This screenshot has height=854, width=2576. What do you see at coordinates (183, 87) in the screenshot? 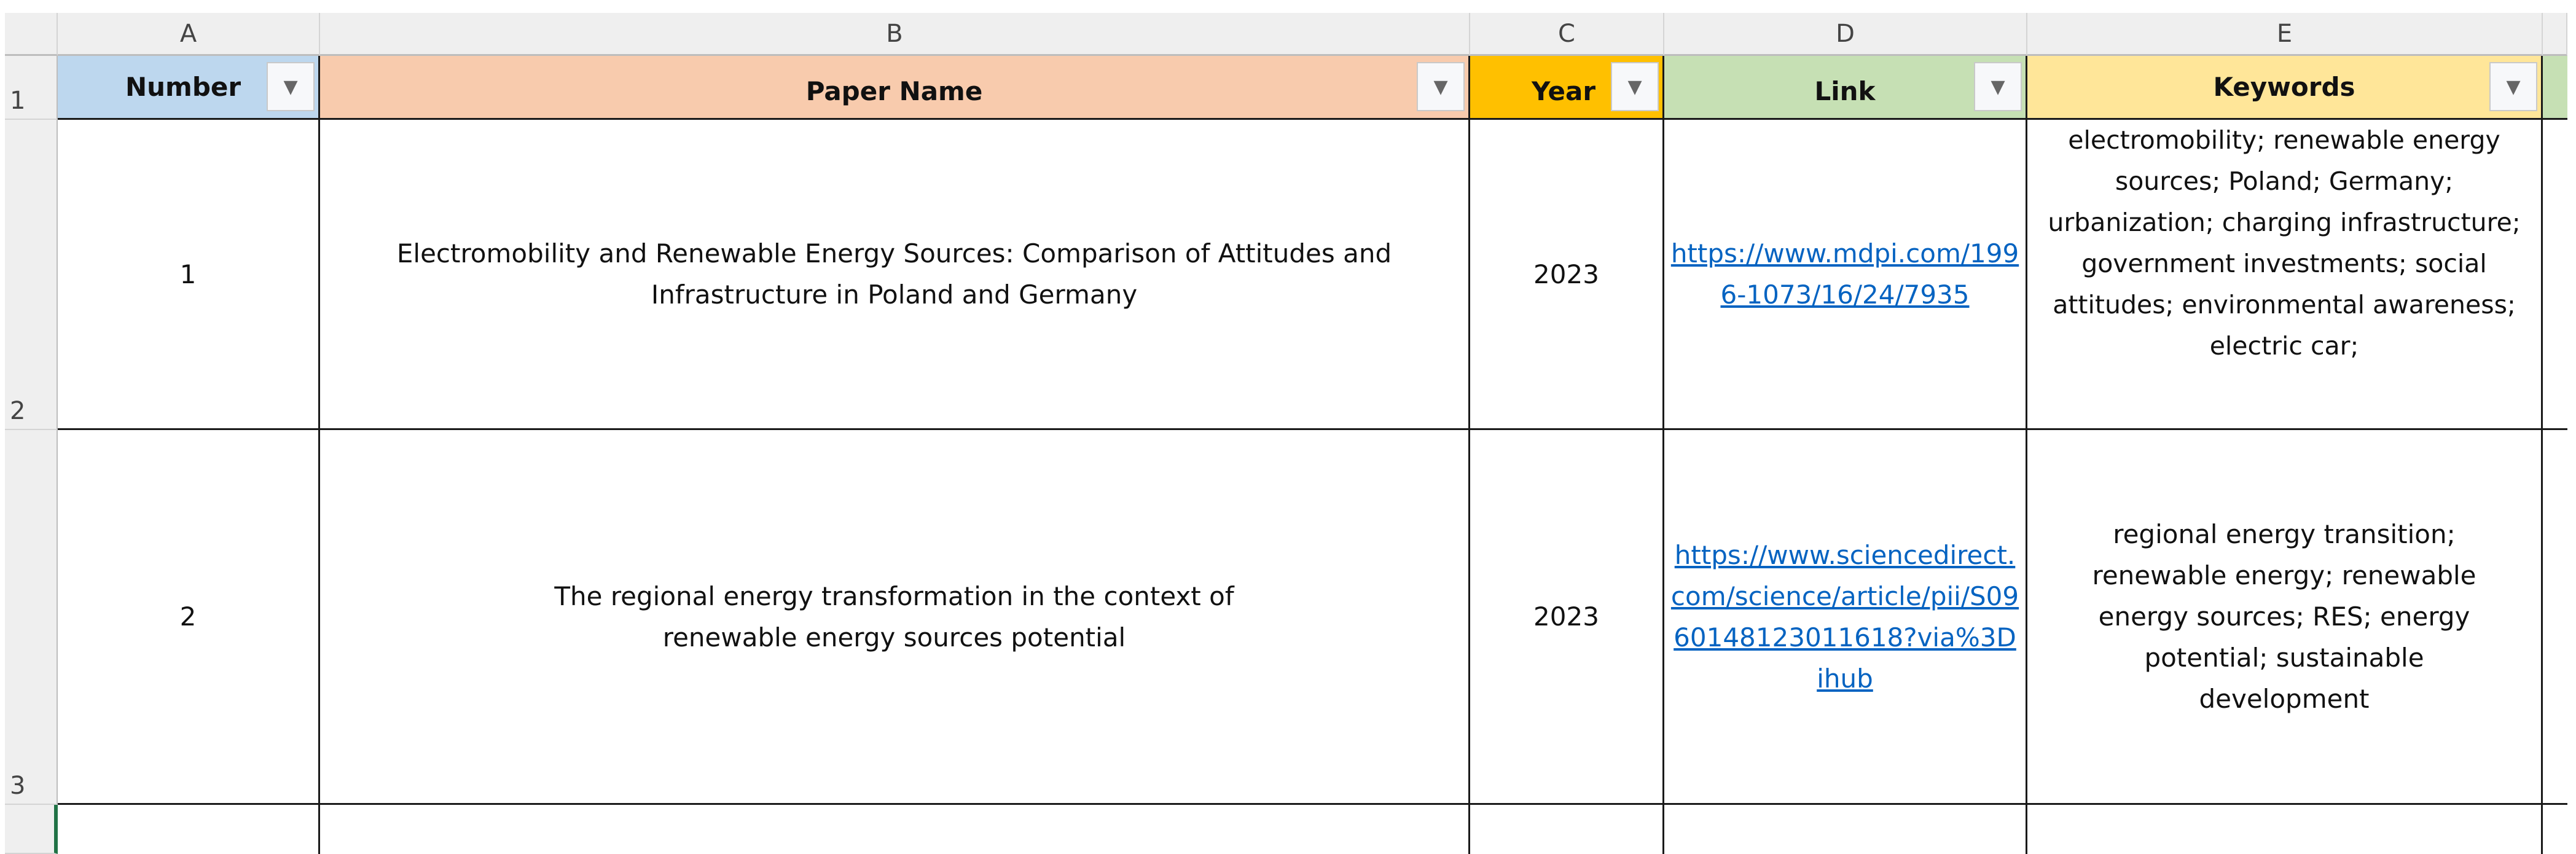
I see `header-number-label: Number` at bounding box center [183, 87].